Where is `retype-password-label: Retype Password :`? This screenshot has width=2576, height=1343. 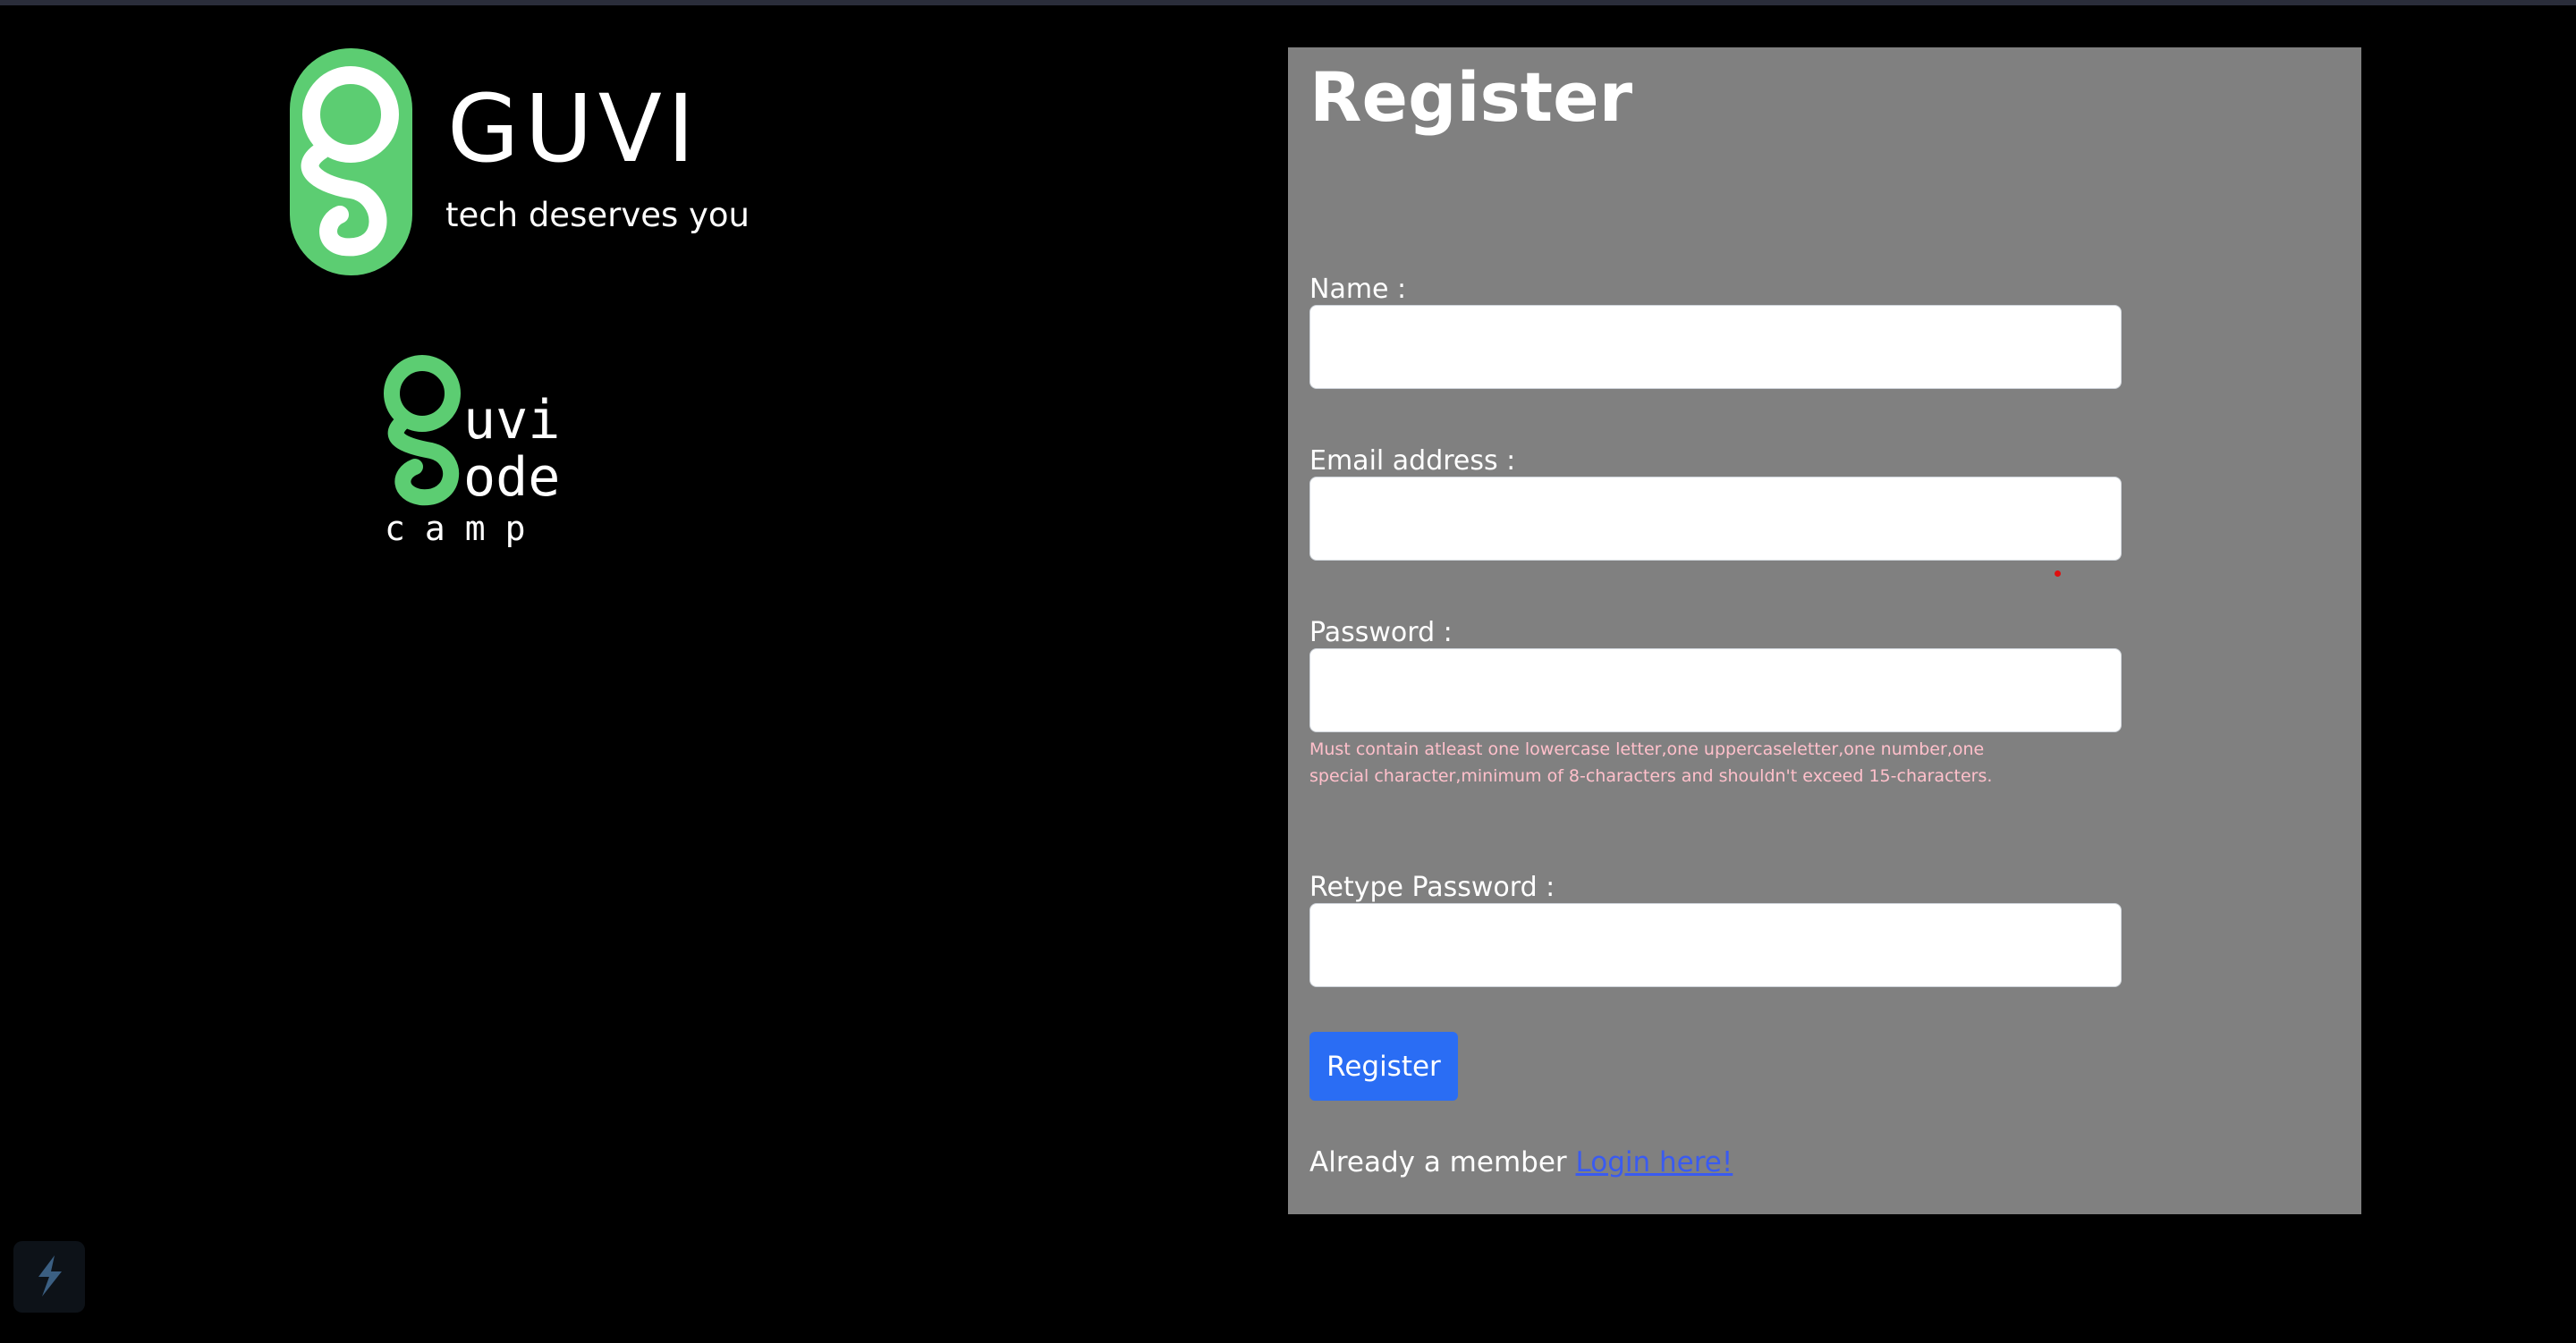 retype-password-label: Retype Password : is located at coordinates (1432, 887).